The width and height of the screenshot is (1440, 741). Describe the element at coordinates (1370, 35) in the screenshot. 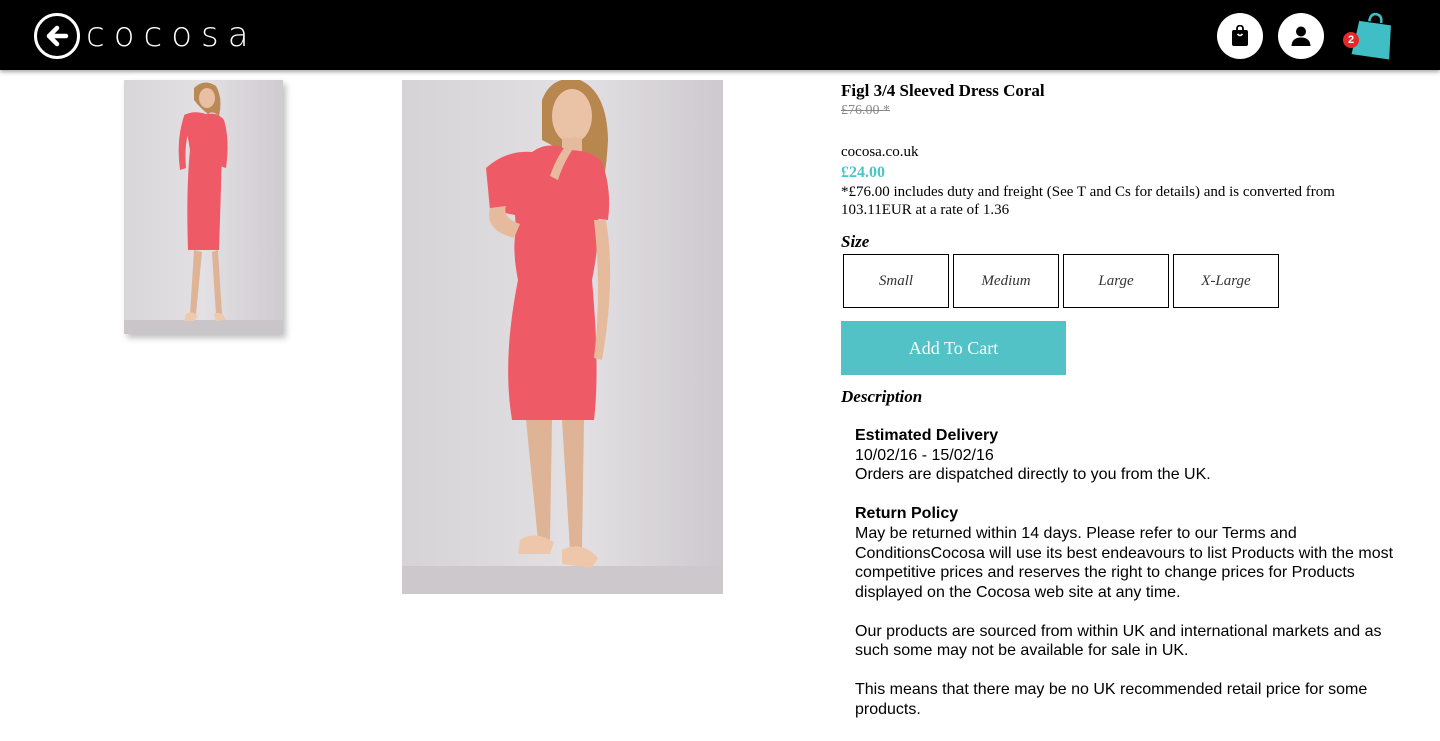

I see `cart-button: 2` at that location.